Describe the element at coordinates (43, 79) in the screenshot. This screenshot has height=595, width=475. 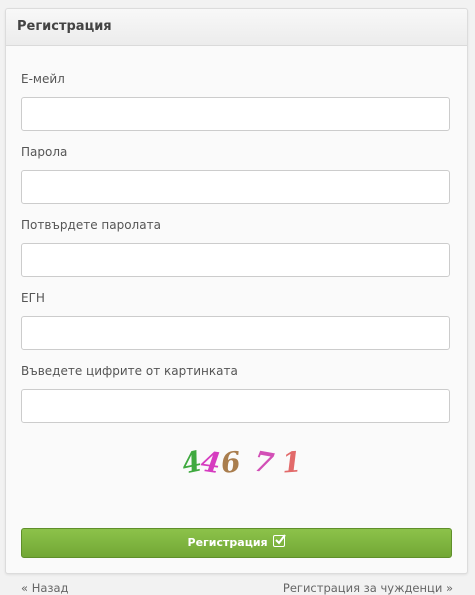
I see `email-label: Е-мейл` at that location.